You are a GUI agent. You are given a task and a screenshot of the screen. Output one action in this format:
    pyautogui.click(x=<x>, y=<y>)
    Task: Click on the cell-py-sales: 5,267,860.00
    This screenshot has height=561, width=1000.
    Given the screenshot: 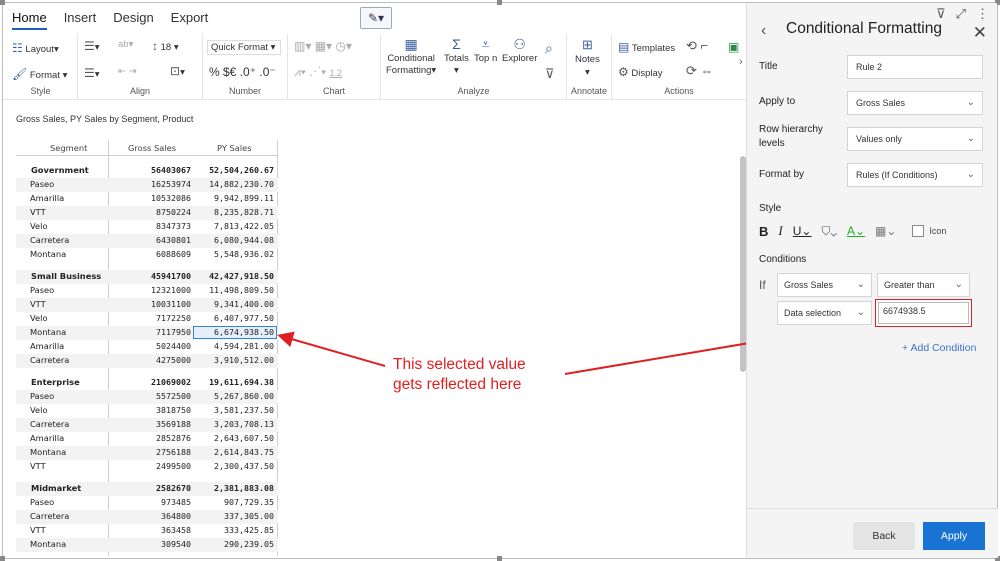 What is the action you would take?
    pyautogui.click(x=244, y=396)
    